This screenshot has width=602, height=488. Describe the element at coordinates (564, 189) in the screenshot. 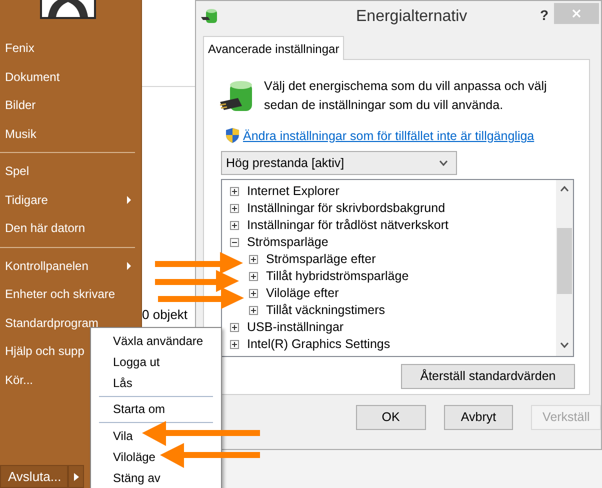

I see `scroll-up-icon` at that location.